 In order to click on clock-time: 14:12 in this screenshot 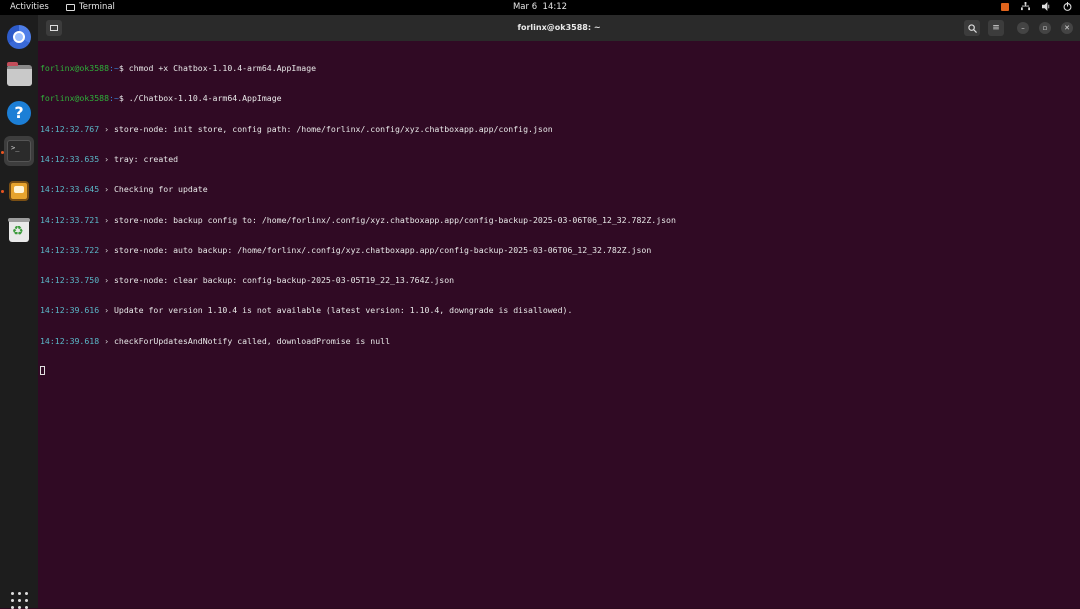, I will do `click(555, 7)`.